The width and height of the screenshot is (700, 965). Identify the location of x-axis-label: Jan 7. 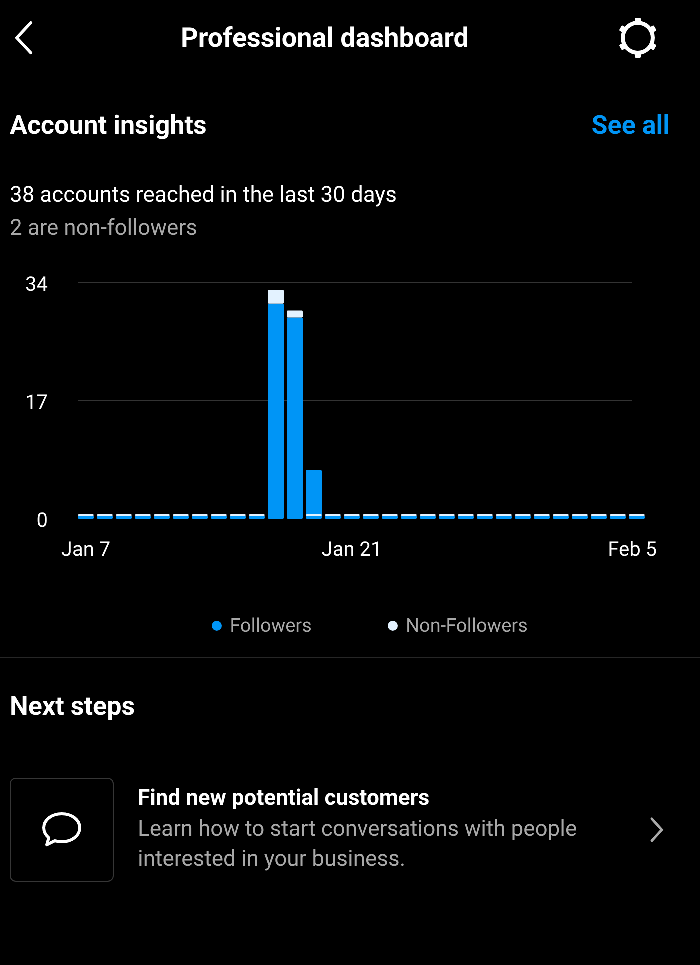
(86, 549).